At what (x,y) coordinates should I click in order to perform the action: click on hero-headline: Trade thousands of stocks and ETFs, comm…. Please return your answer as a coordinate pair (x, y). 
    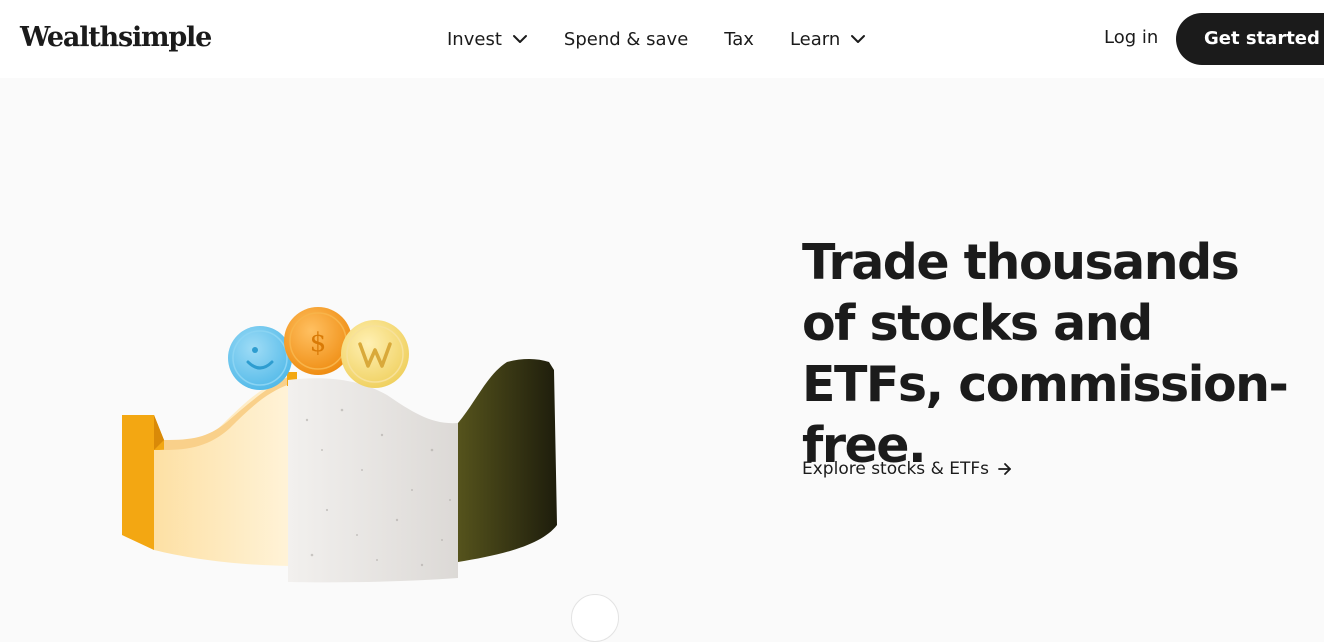
    Looking at the image, I should click on (1045, 354).